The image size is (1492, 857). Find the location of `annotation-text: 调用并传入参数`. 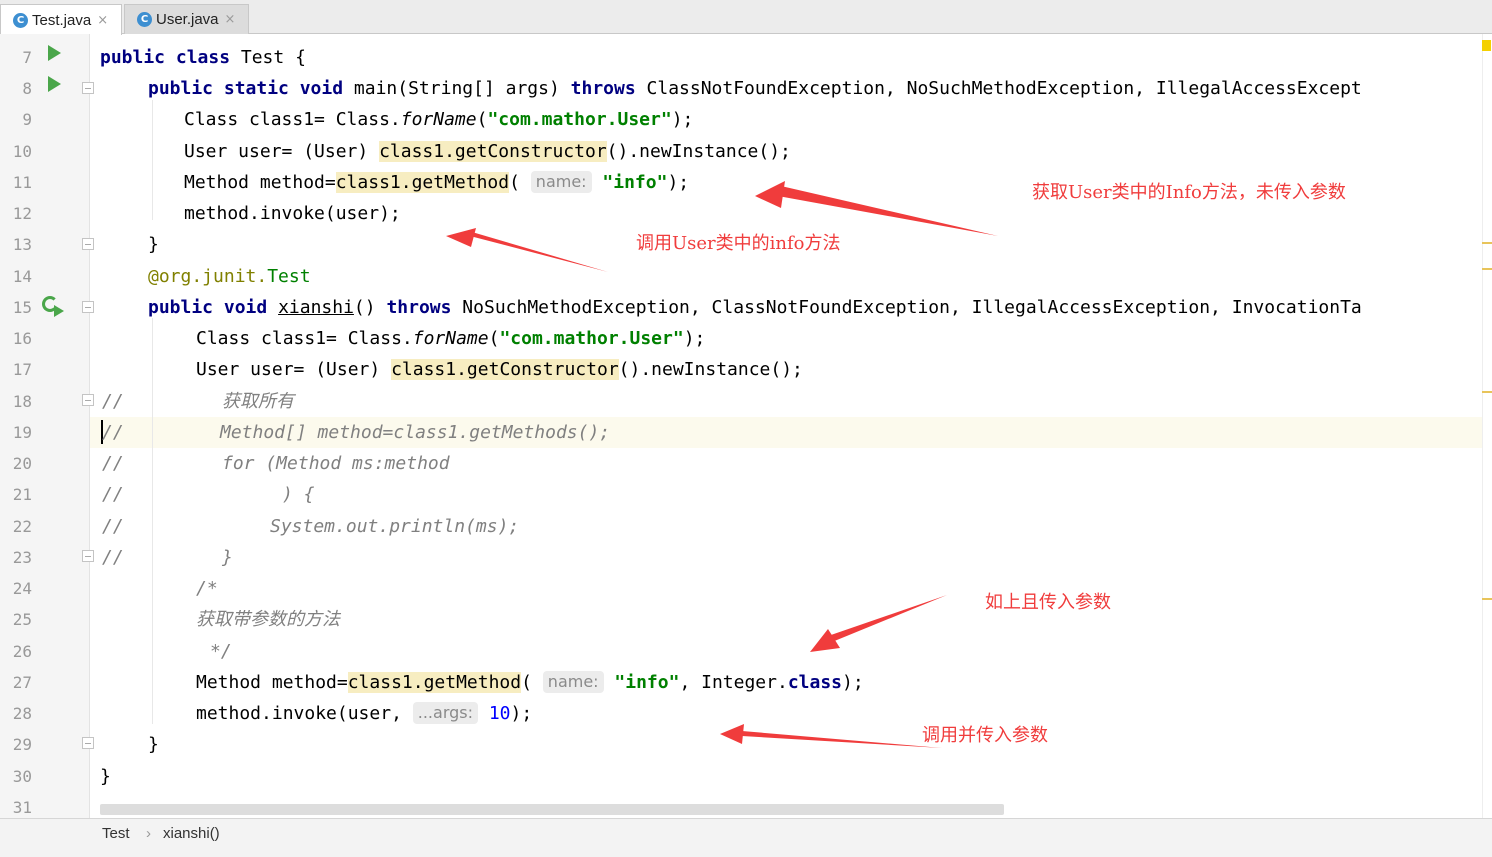

annotation-text: 调用并传入参数 is located at coordinates (985, 735).